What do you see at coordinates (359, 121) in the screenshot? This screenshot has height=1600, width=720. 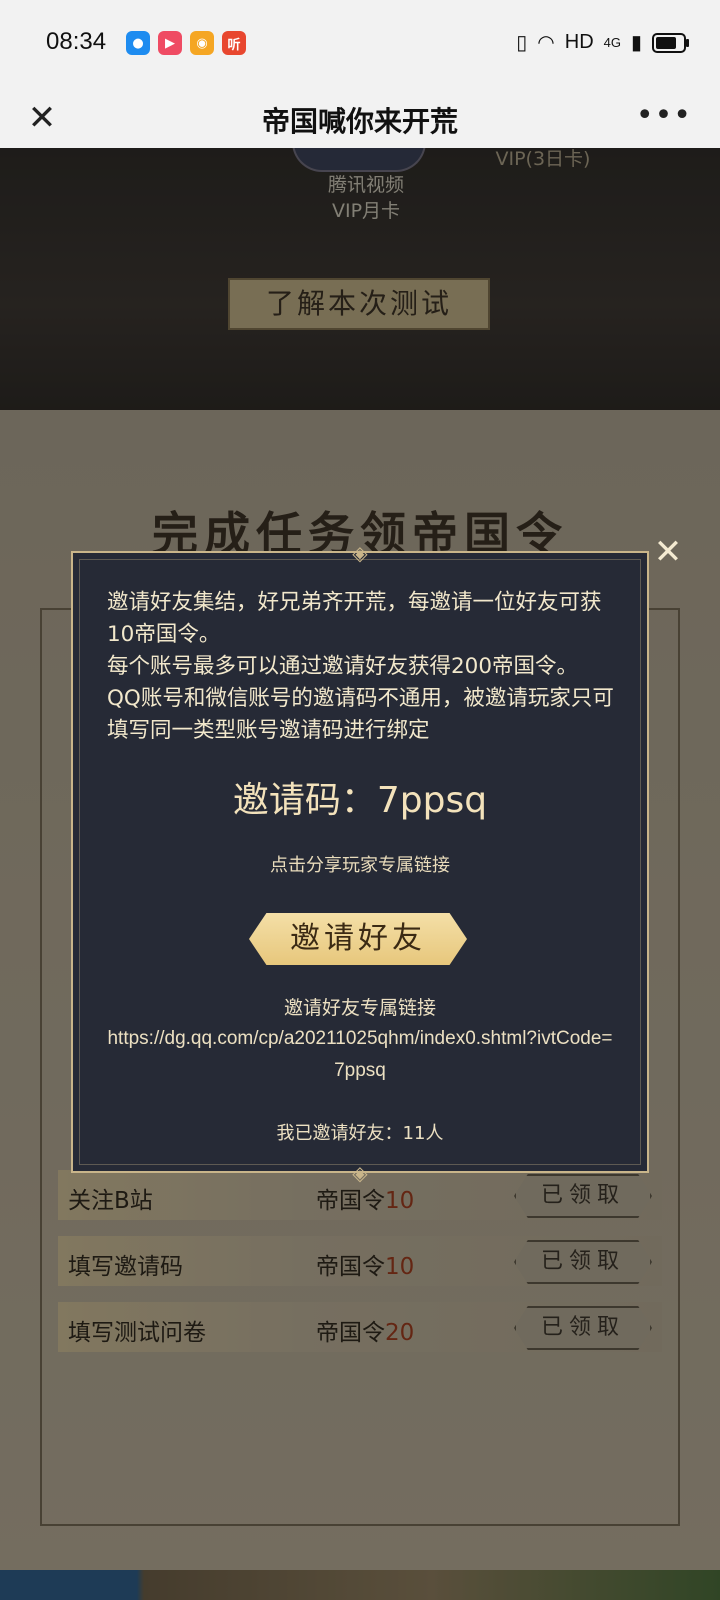 I see `page-title: 帝国喊你来开荒` at bounding box center [359, 121].